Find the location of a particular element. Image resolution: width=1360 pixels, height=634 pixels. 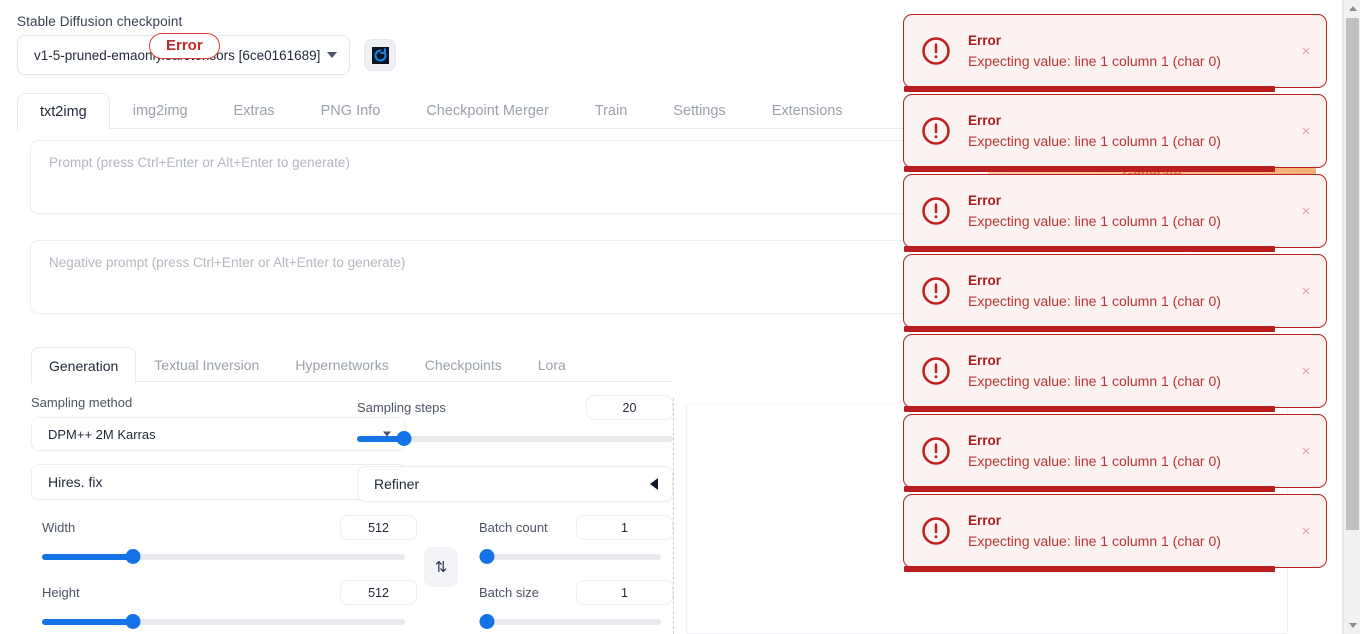

tab-train: Train is located at coordinates (611, 110).